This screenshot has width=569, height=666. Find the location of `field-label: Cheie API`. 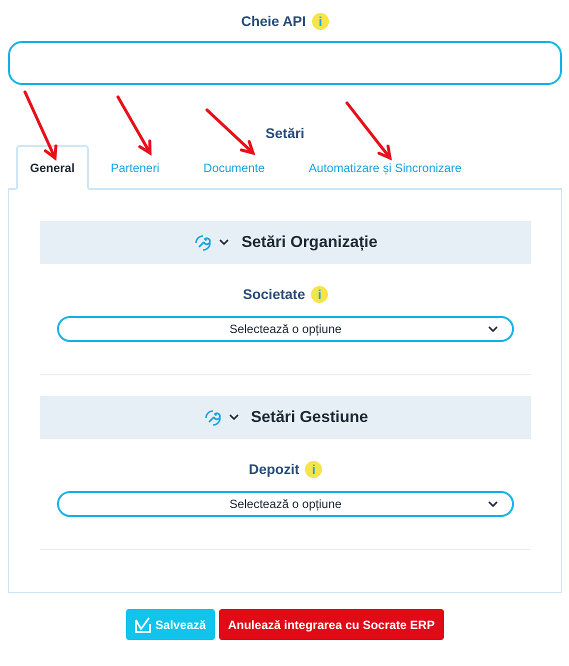

field-label: Cheie API is located at coordinates (273, 21).